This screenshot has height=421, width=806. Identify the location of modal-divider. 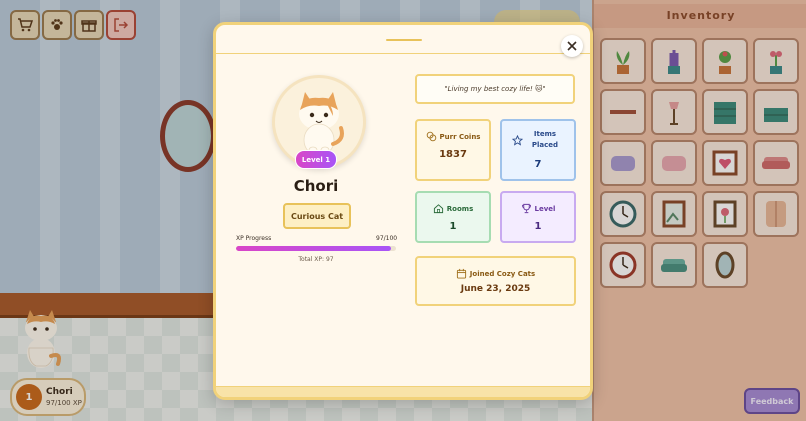
(403, 53).